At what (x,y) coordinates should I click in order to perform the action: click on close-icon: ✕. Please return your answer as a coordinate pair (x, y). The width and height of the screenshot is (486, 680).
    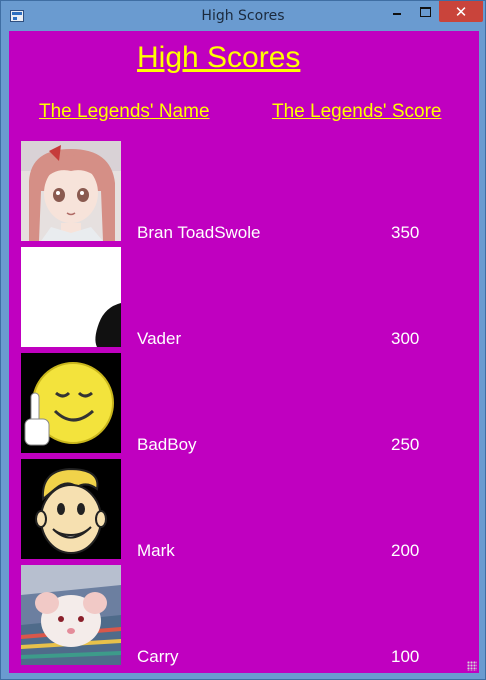
    Looking at the image, I should click on (461, 12).